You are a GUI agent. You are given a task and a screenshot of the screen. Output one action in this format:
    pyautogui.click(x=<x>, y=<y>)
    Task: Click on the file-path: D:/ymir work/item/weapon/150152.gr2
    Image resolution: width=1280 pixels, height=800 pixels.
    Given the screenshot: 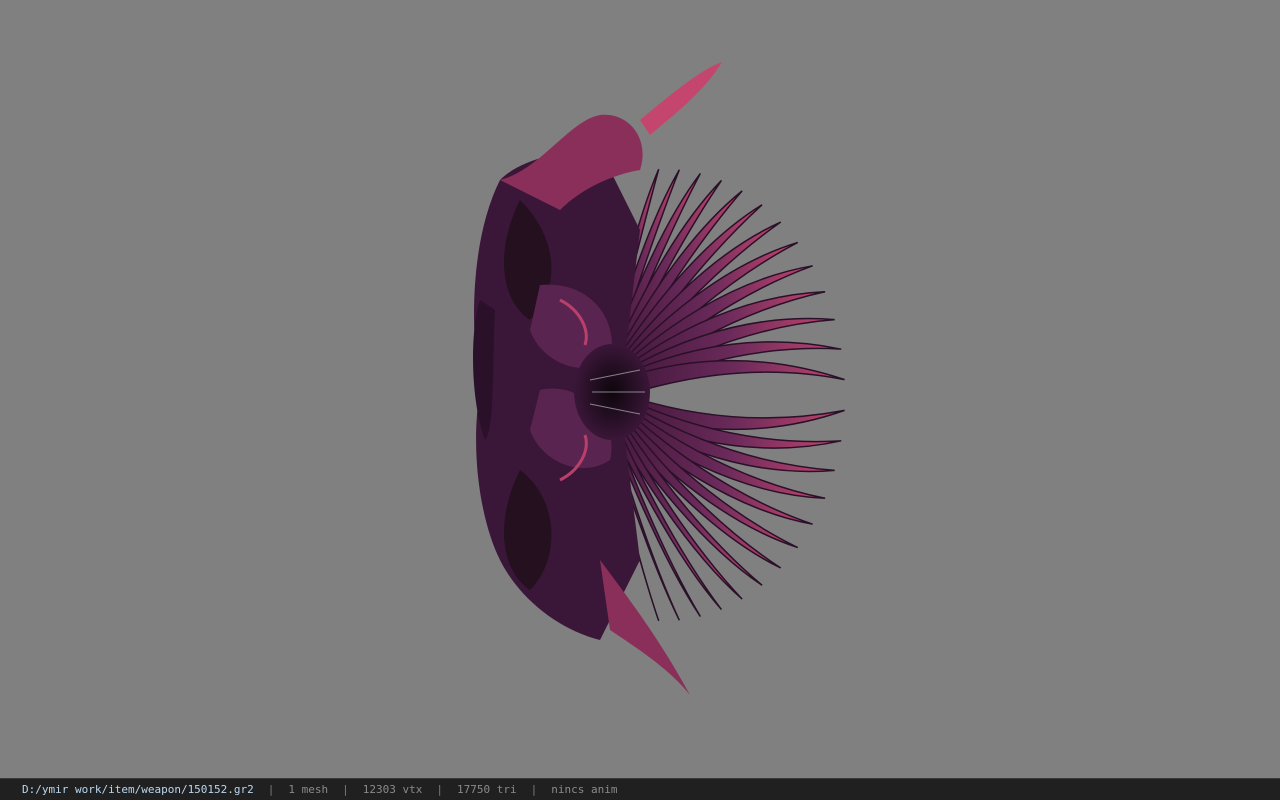 What is the action you would take?
    pyautogui.click(x=138, y=789)
    